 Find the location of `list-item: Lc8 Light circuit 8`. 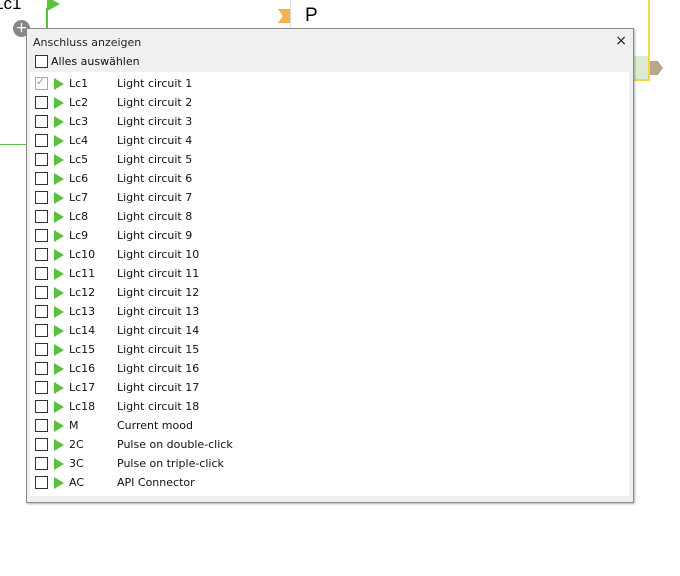

list-item: Lc8 Light circuit 8 is located at coordinates (111, 216).